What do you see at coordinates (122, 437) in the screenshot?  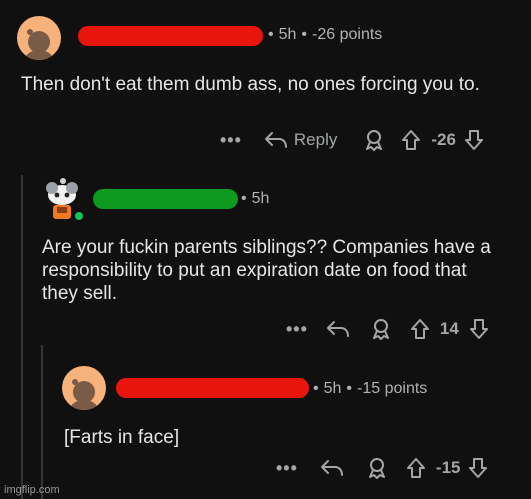 I see `comment-body: [Farts in face]` at bounding box center [122, 437].